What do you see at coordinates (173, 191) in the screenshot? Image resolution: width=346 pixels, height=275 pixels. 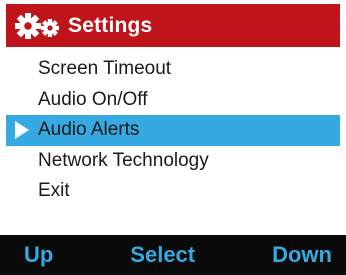 I see `menu-item-exit: Exit` at bounding box center [173, 191].